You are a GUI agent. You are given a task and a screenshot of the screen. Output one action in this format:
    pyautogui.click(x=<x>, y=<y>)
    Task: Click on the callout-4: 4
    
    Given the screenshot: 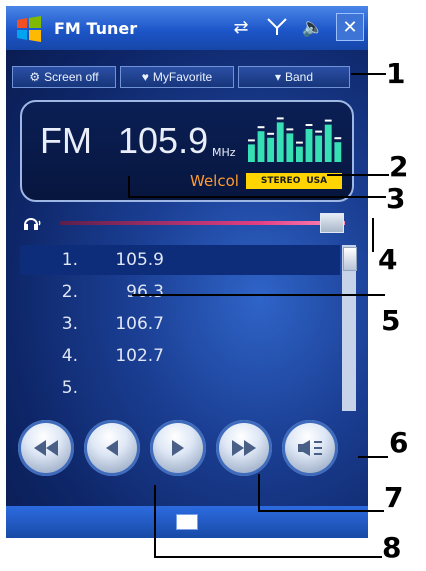 What is the action you would take?
    pyautogui.click(x=388, y=259)
    